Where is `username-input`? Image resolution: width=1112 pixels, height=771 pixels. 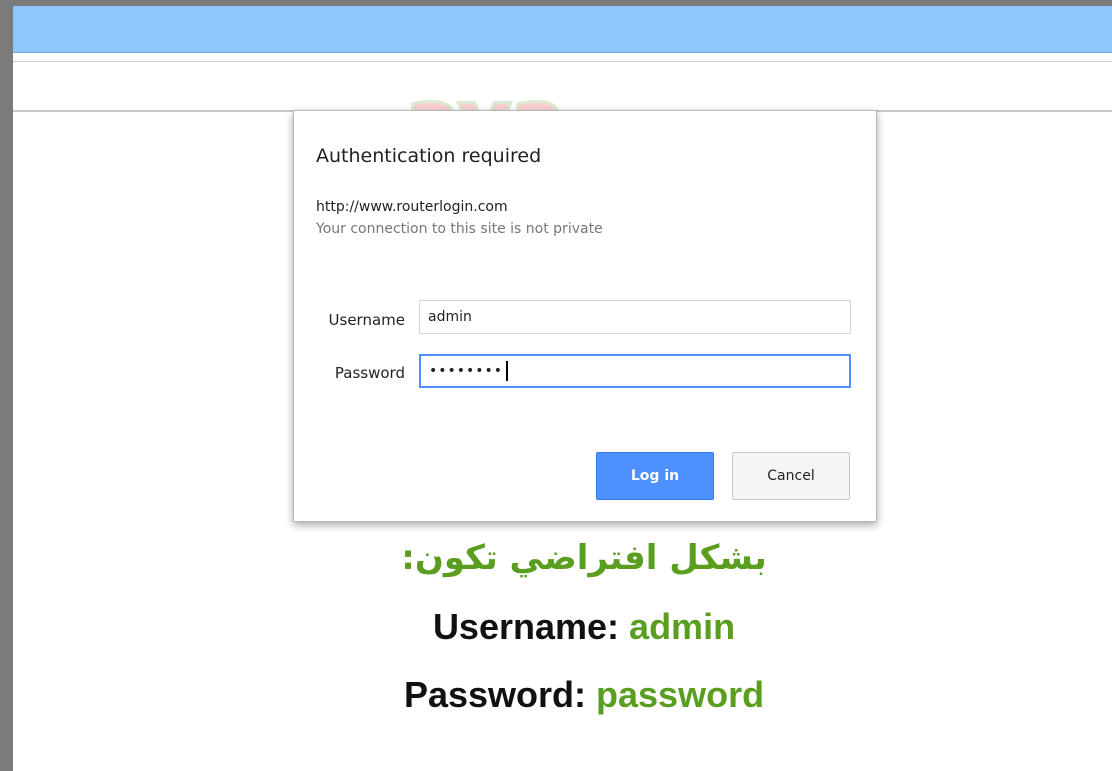 username-input is located at coordinates (635, 317).